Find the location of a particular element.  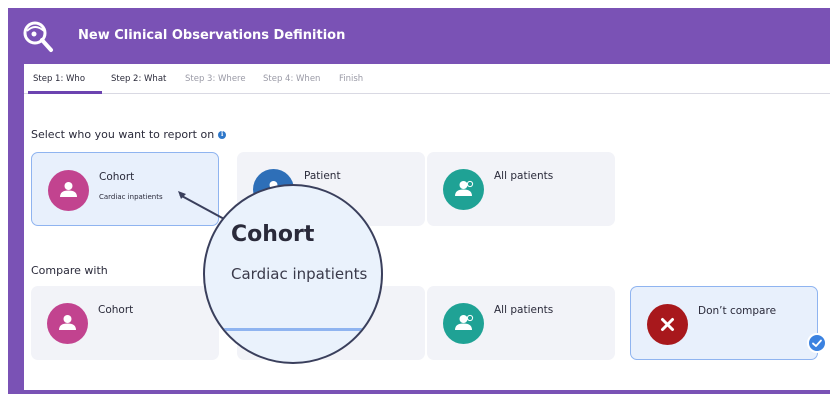

who-heading-text: Select who you want to report on is located at coordinates (123, 134).